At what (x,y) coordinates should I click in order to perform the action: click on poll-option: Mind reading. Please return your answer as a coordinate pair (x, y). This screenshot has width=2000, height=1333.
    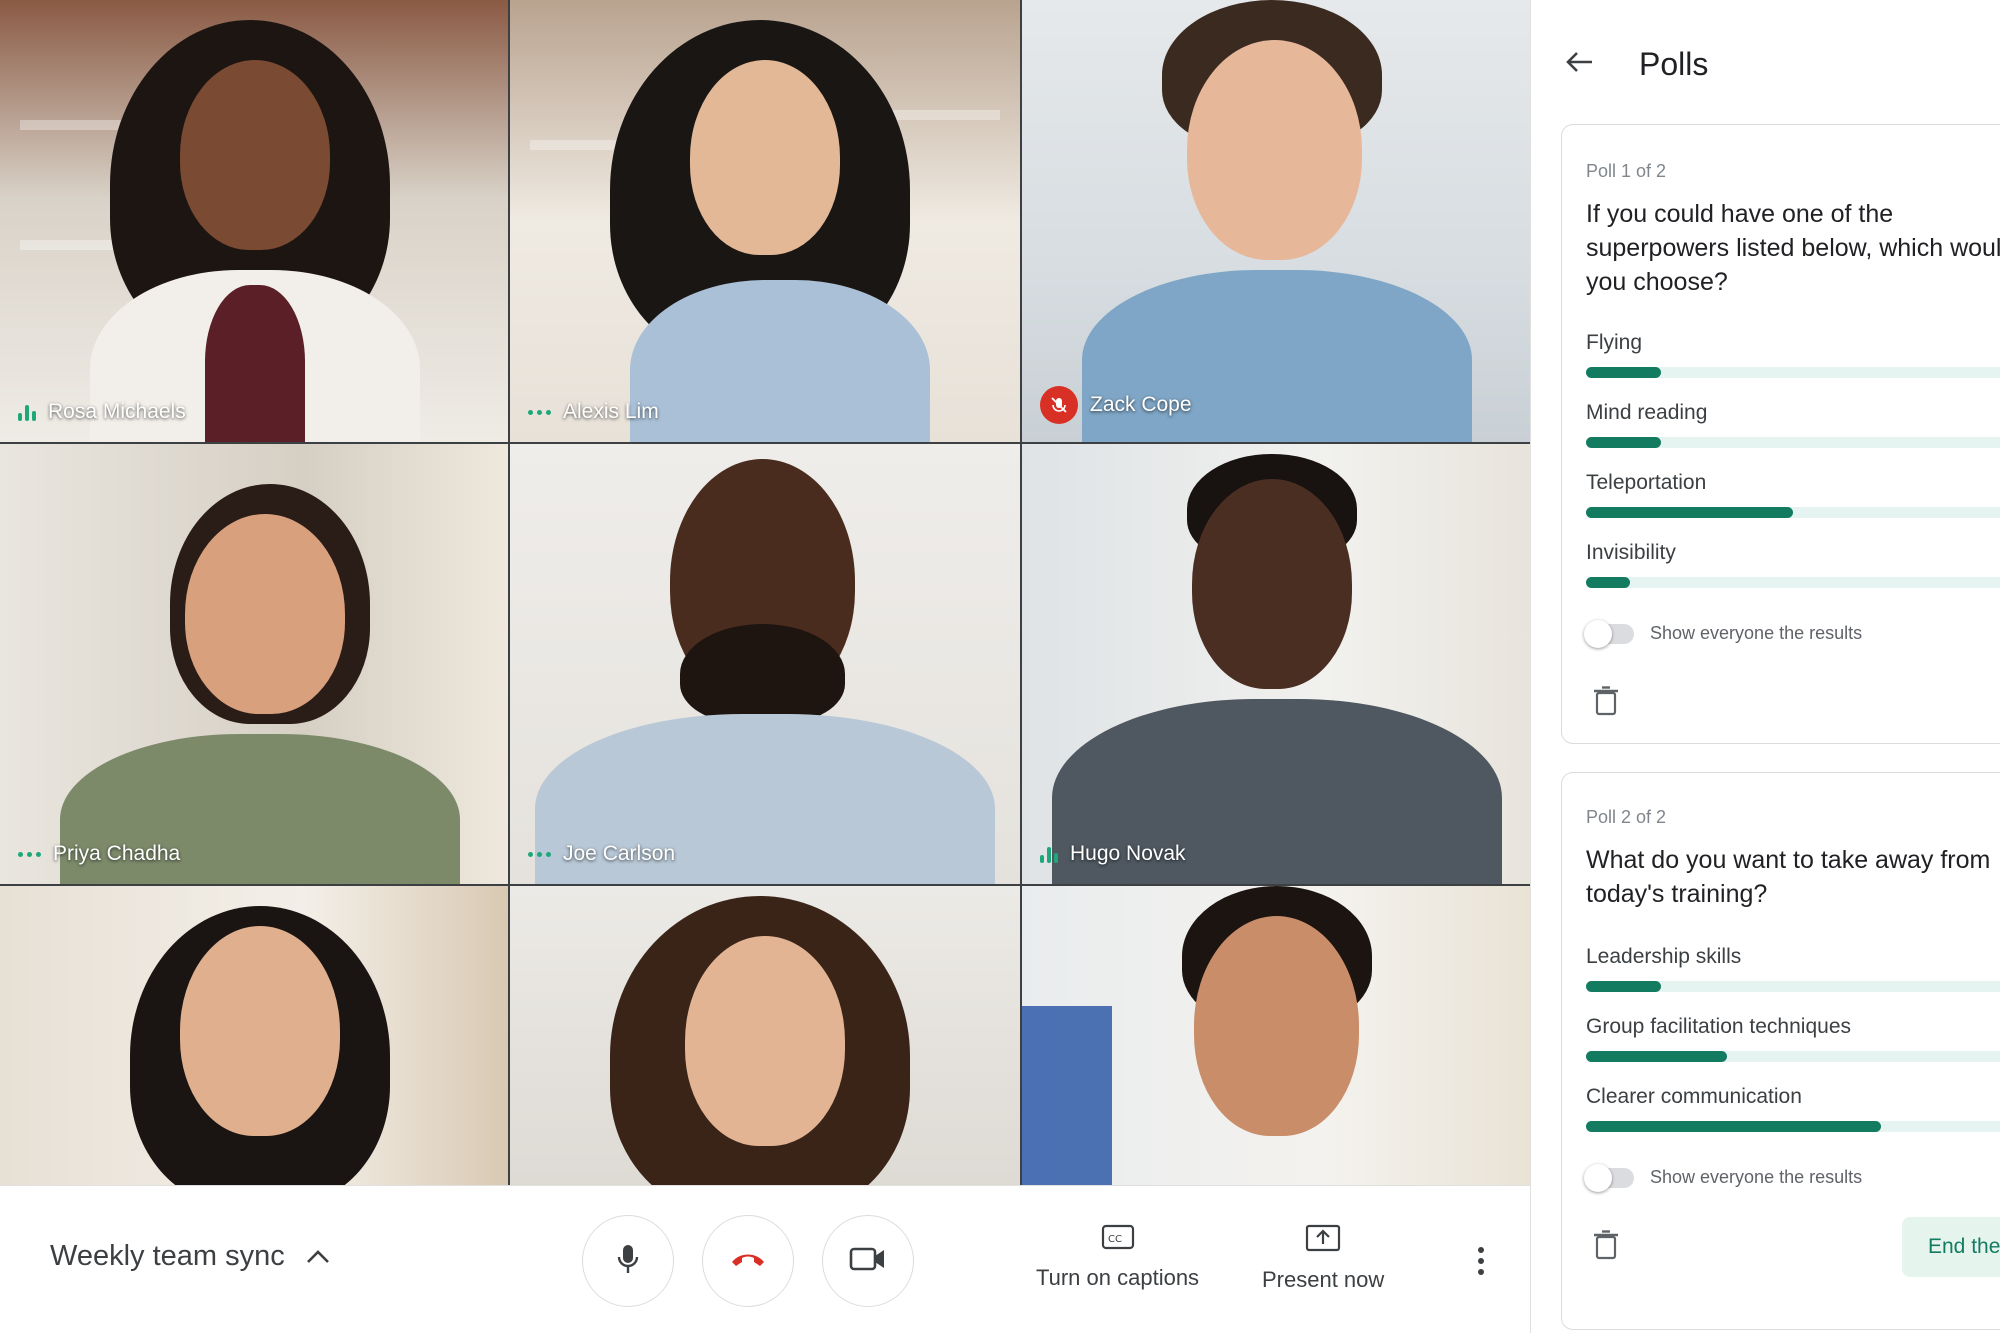
    Looking at the image, I should click on (1793, 424).